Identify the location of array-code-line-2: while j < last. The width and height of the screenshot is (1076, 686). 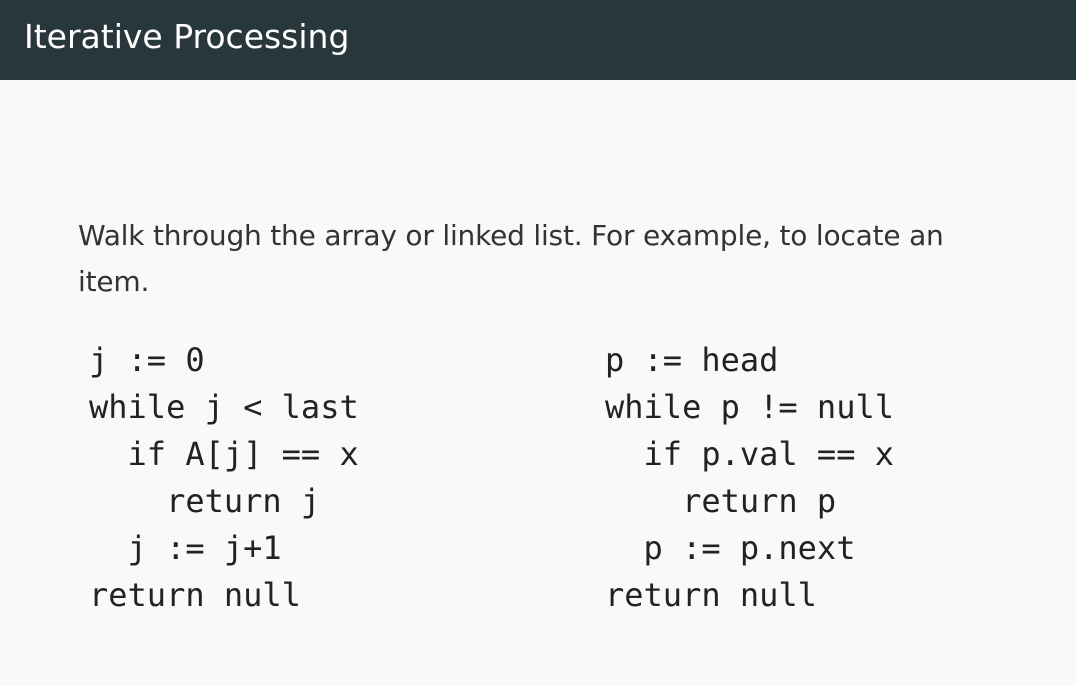
(224, 407).